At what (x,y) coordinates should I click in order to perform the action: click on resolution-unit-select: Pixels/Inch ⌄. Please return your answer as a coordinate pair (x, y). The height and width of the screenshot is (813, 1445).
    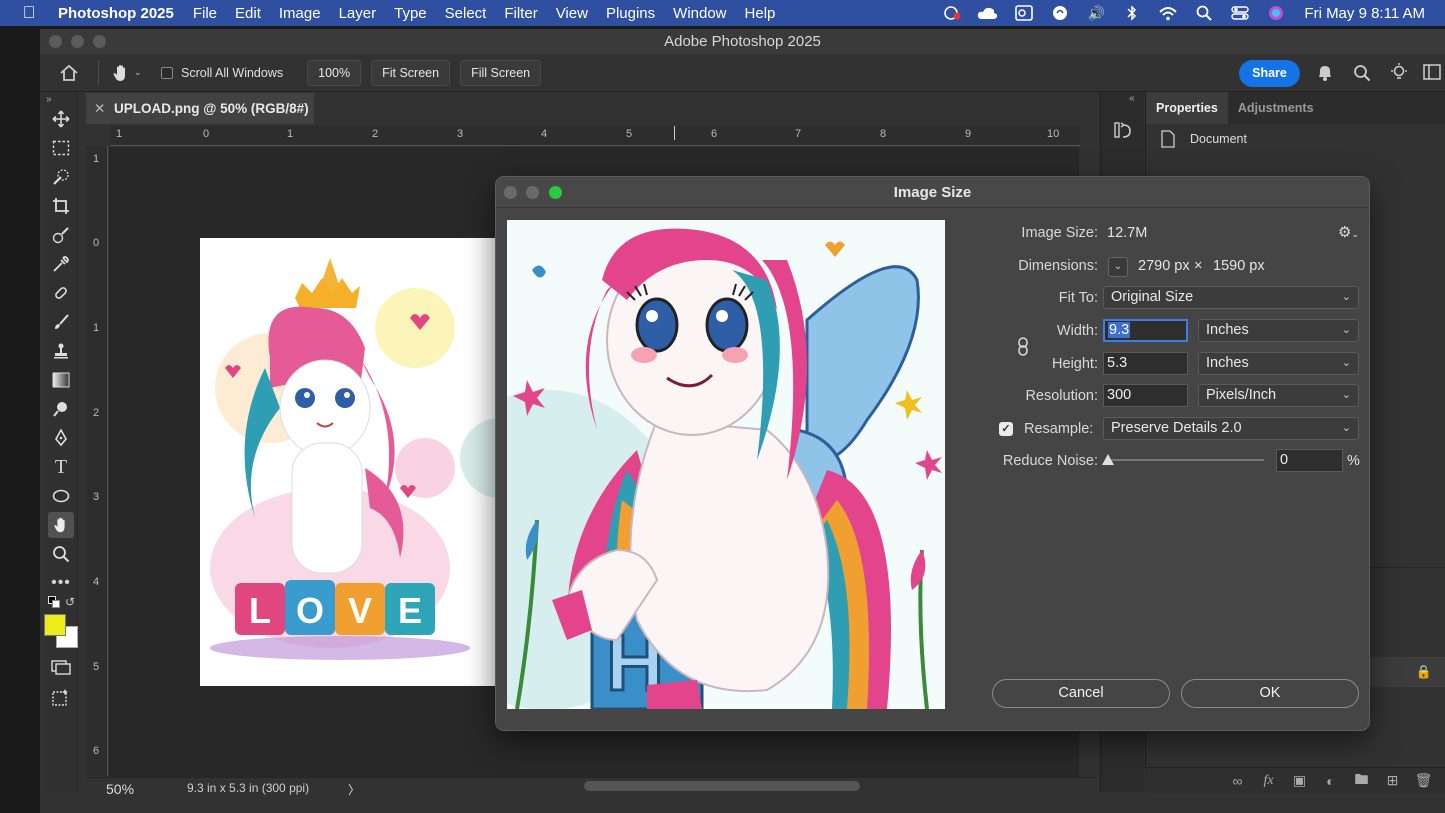
    Looking at the image, I should click on (1278, 395).